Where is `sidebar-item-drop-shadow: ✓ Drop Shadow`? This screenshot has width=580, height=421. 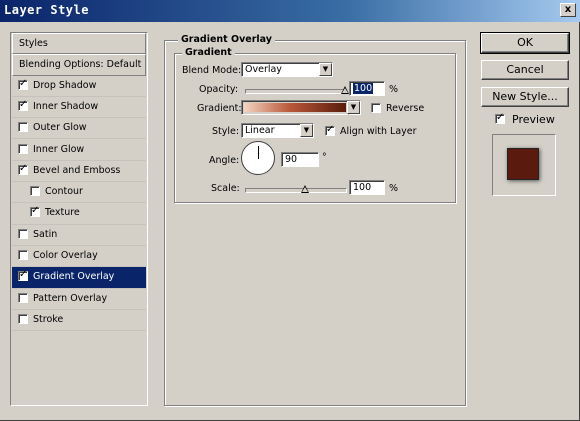 sidebar-item-drop-shadow: ✓ Drop Shadow is located at coordinates (79, 86).